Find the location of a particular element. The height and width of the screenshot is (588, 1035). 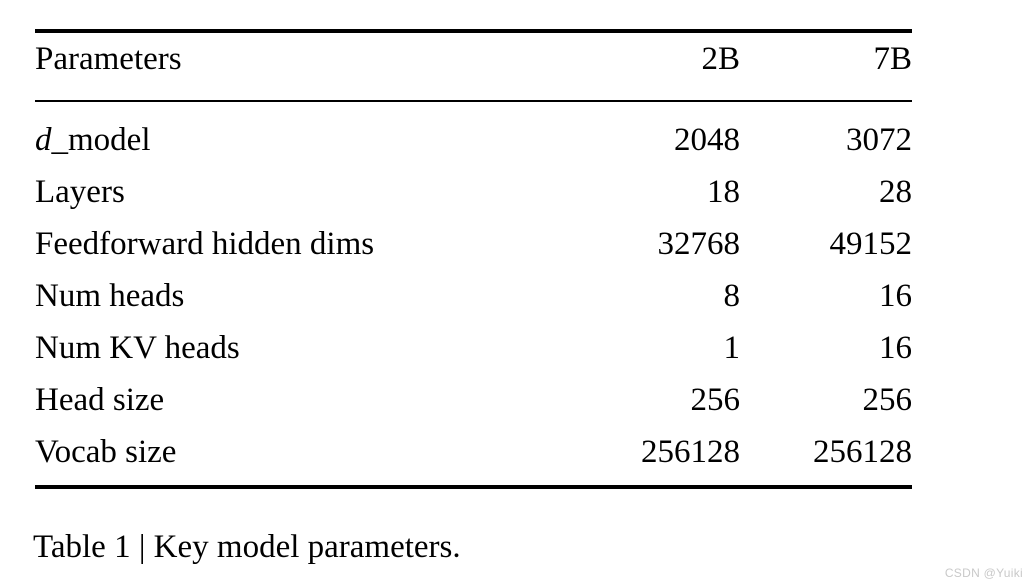

cell-2b-head-size: 256 is located at coordinates (715, 400).